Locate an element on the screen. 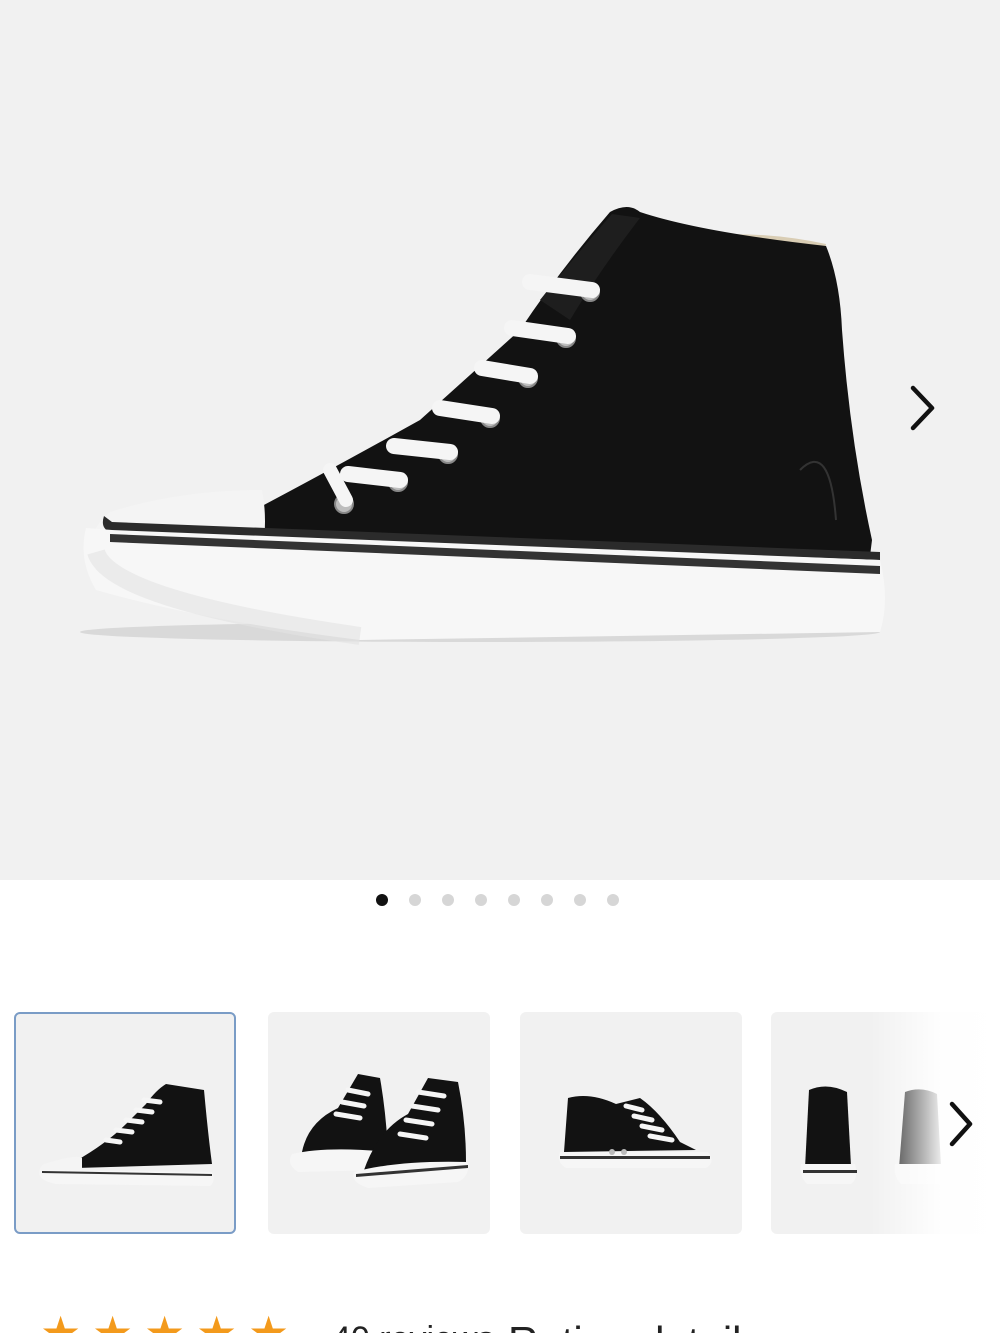  review-count: 40 reviews is located at coordinates (413, 1326).